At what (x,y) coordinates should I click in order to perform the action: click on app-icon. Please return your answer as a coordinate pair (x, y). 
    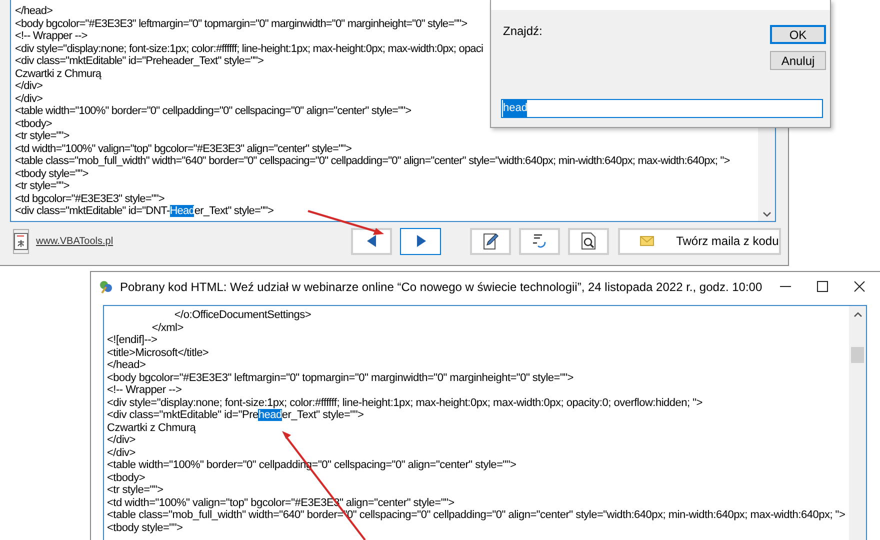
    Looking at the image, I should click on (106, 287).